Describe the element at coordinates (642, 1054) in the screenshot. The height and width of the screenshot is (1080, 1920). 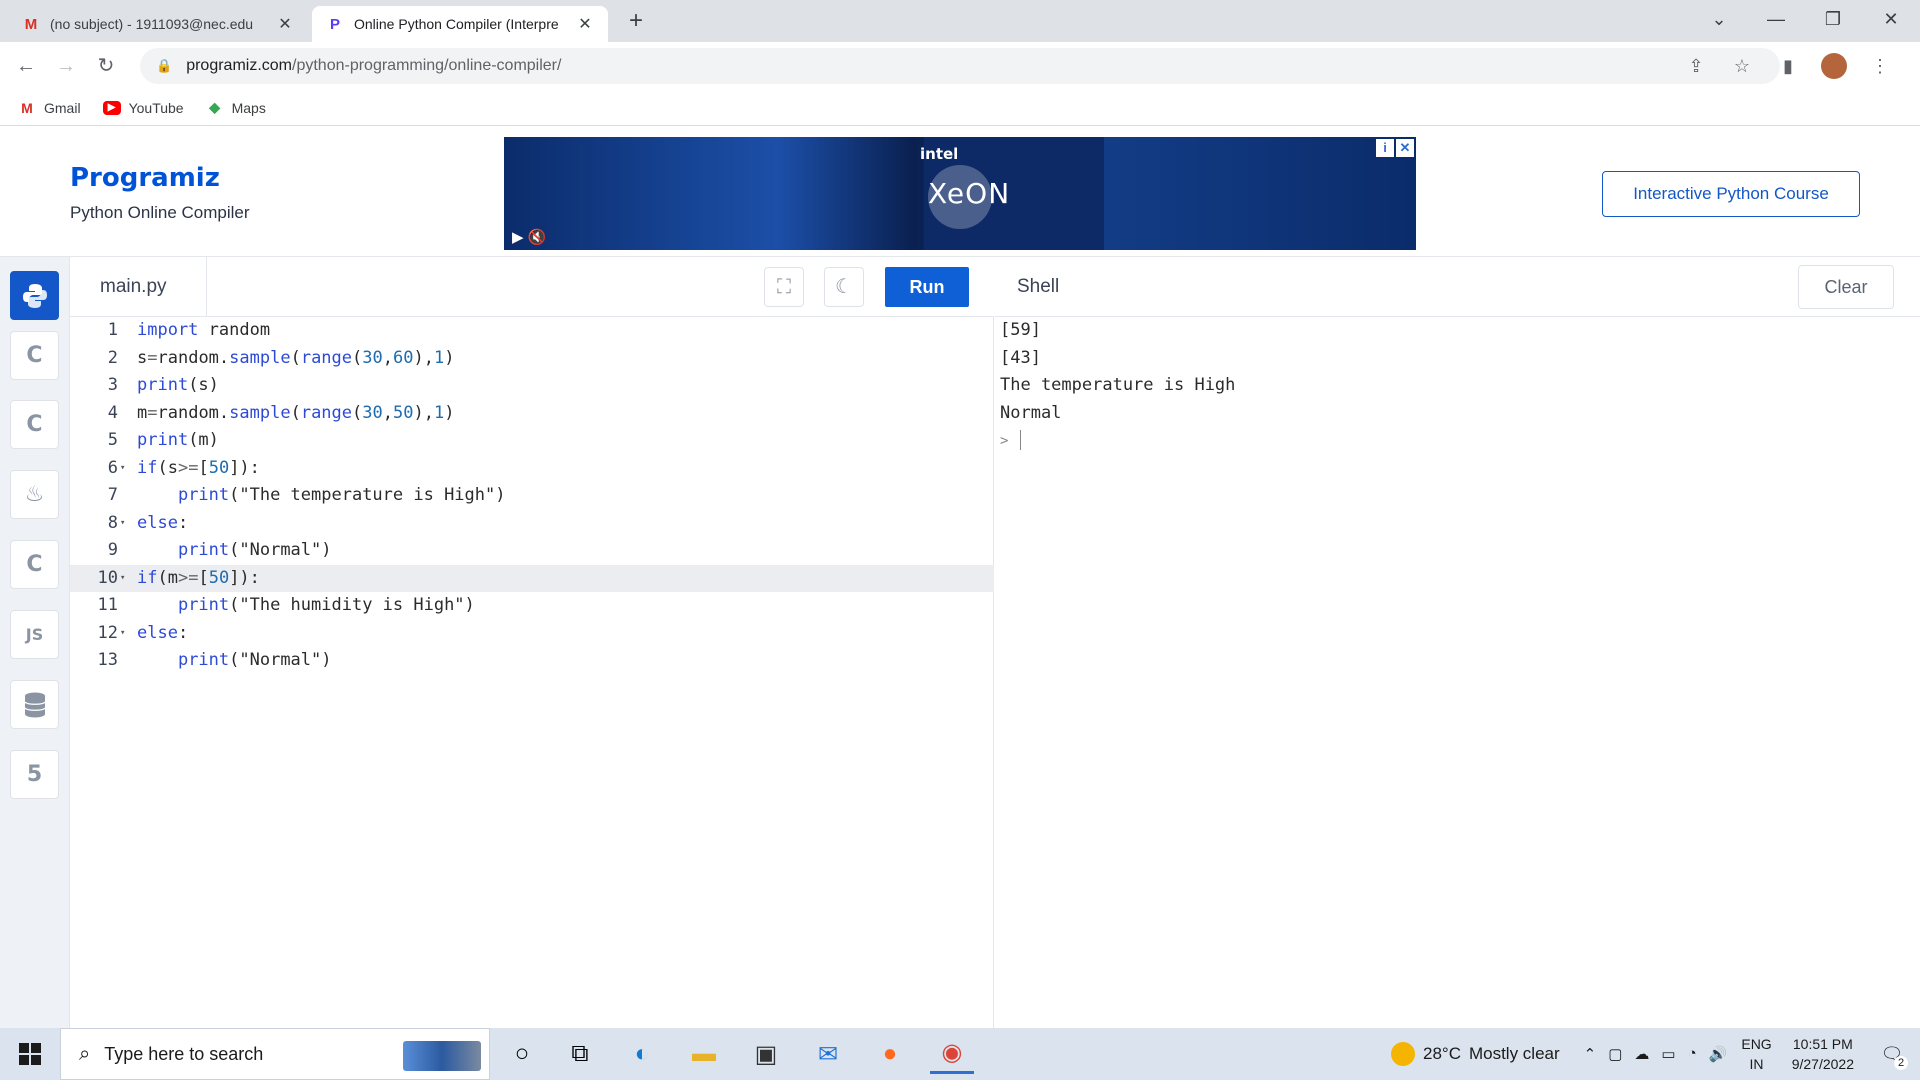
I see `edge-icon: ◐` at that location.